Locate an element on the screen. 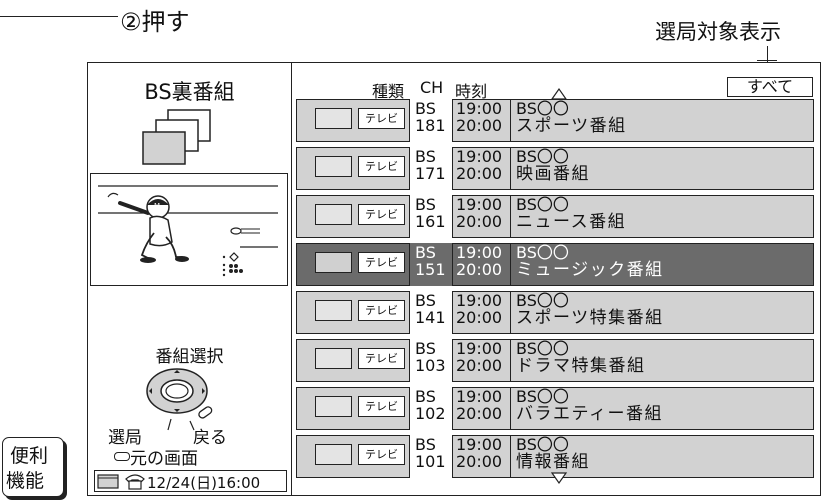 This screenshot has height=502, width=826. program-title: スポーツ番組 is located at coordinates (571, 126).